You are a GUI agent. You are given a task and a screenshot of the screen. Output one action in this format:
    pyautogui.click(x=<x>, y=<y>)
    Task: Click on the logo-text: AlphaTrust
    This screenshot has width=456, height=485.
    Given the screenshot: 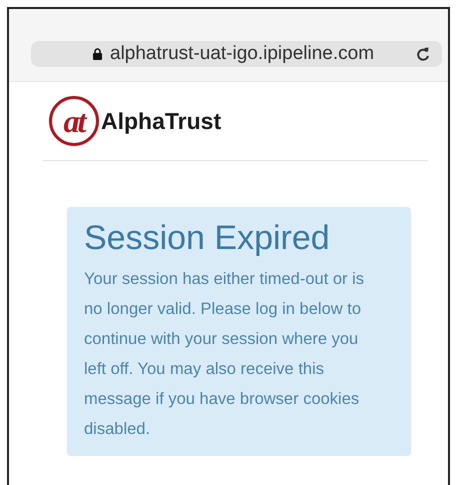 What is the action you would take?
    pyautogui.click(x=161, y=121)
    